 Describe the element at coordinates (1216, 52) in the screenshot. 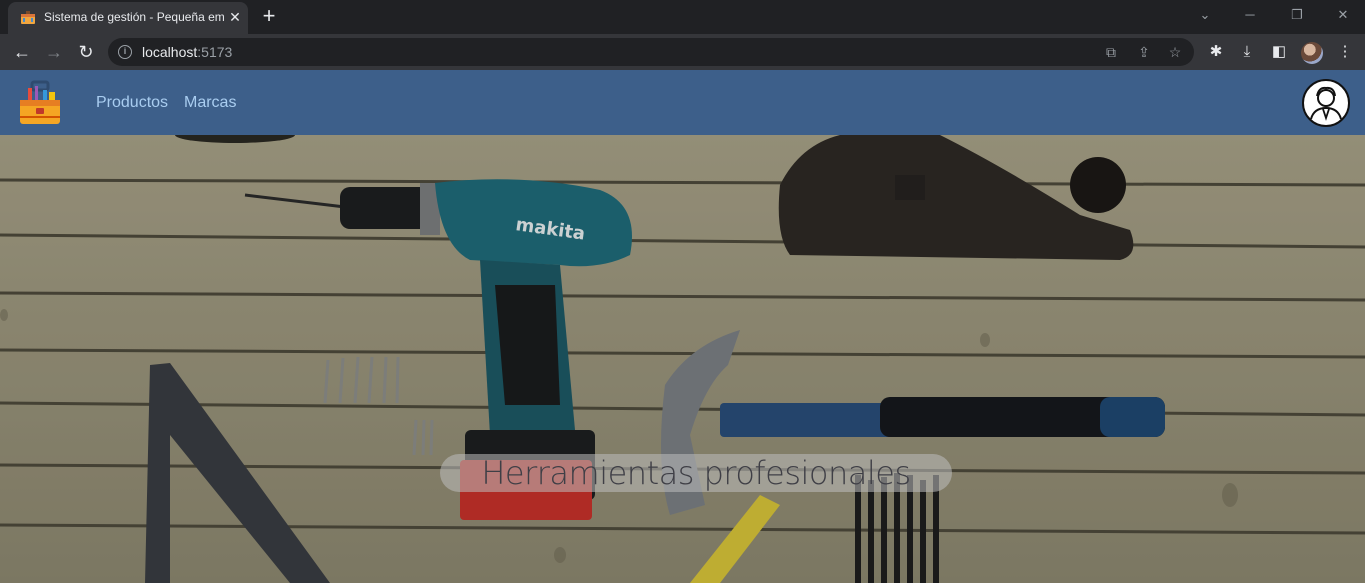

I see `extensions-icon: ✱` at that location.